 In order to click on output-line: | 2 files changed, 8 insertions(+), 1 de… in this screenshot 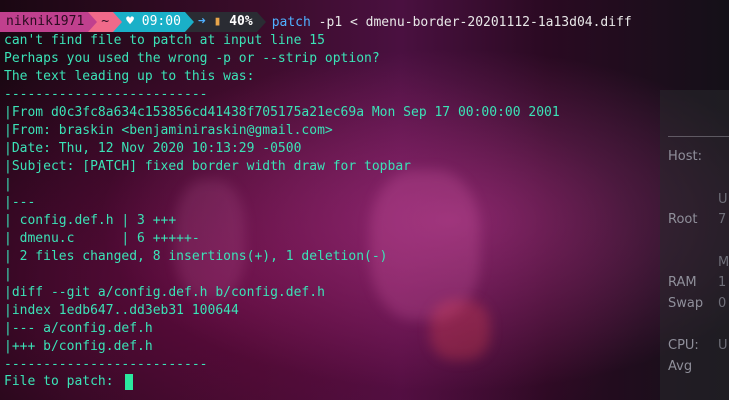, I will do `click(196, 256)`.